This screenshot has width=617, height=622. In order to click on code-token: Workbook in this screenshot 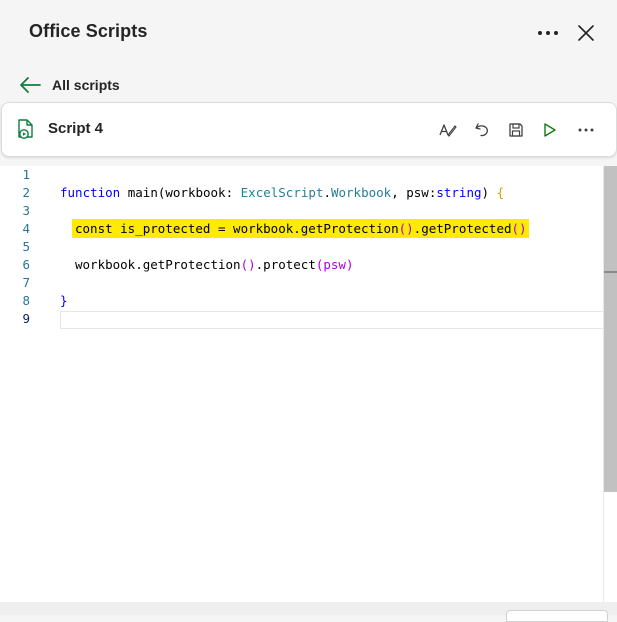, I will do `click(361, 192)`.